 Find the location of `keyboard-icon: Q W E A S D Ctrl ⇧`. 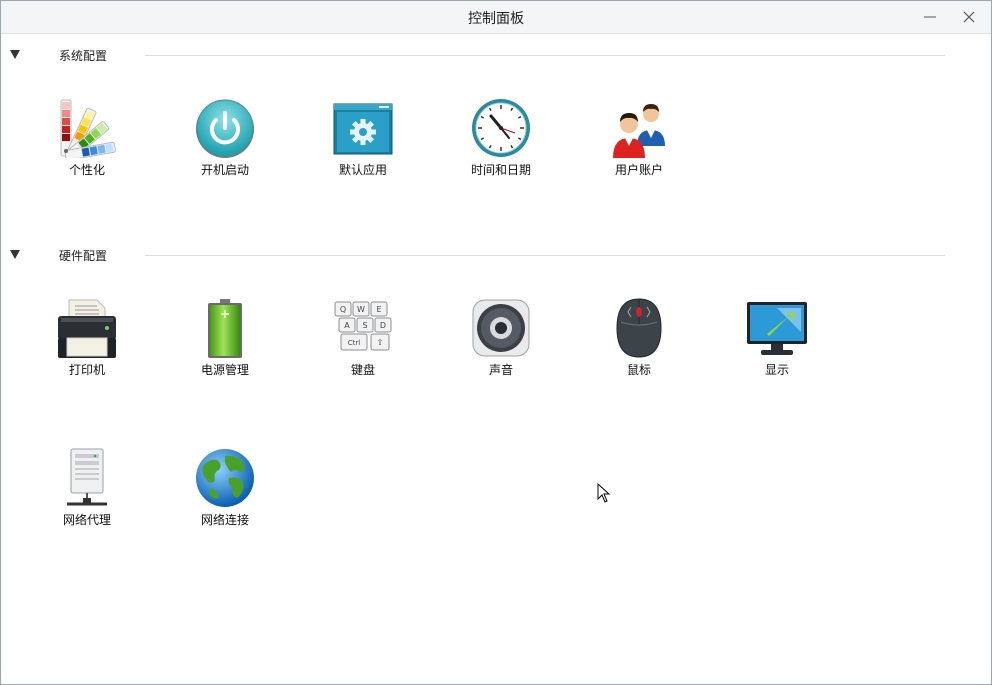

keyboard-icon: Q W E A S D Ctrl ⇧ is located at coordinates (363, 326).